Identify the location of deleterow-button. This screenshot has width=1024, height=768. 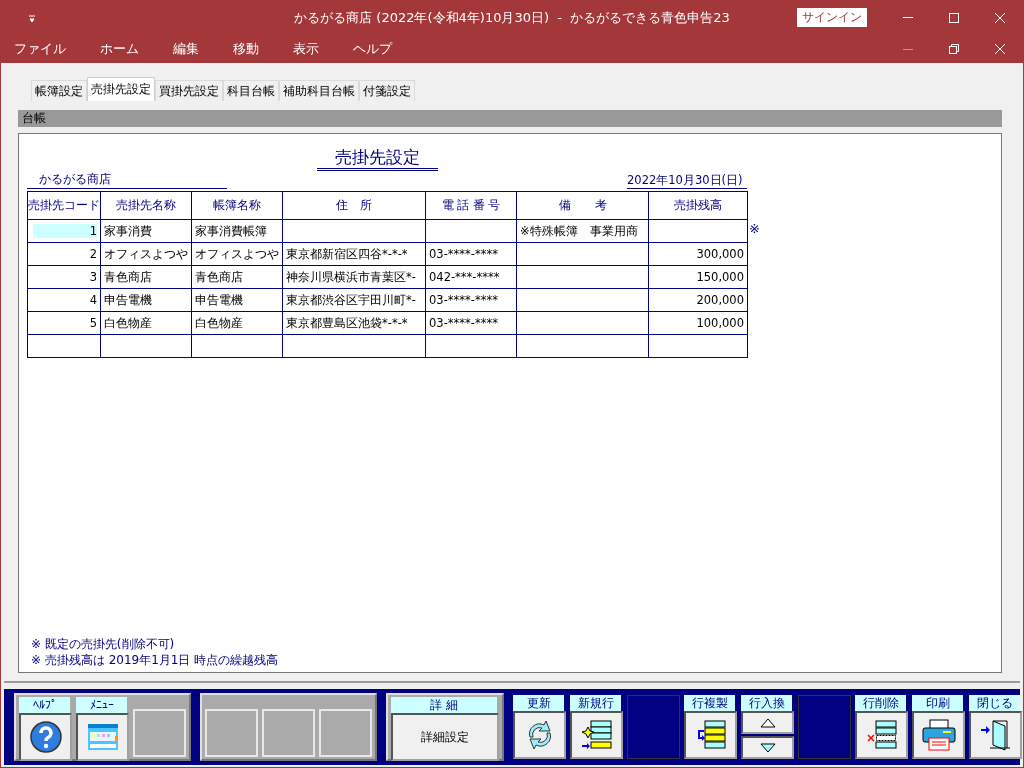
(881, 735).